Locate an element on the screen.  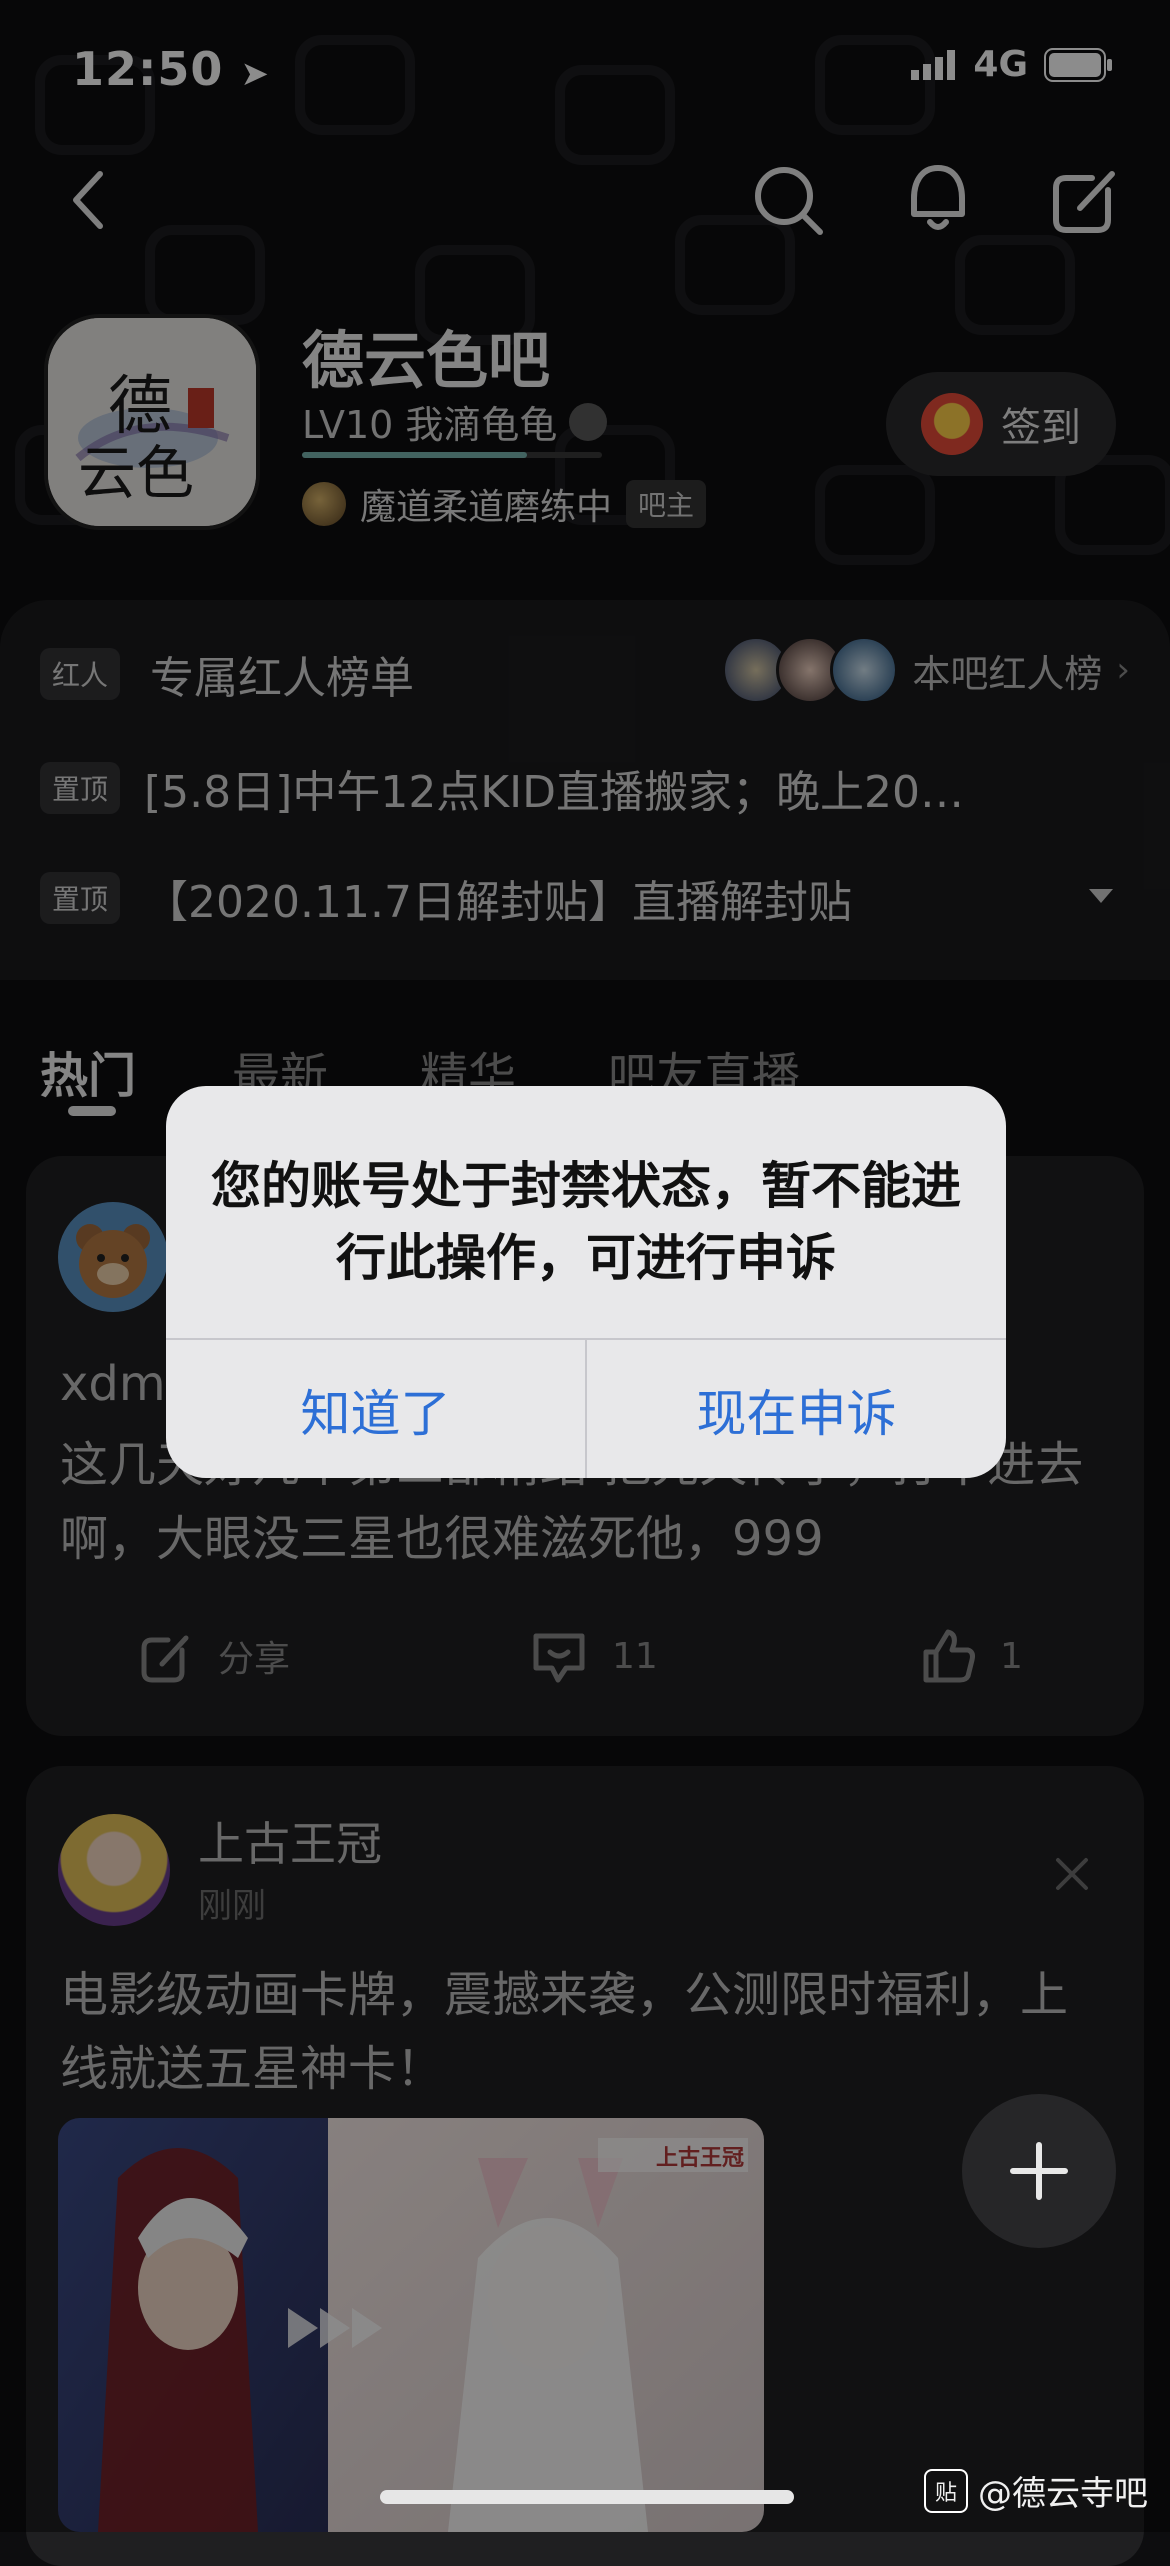
watermark: 贴 @德云寺吧 is located at coordinates (1036, 2490).